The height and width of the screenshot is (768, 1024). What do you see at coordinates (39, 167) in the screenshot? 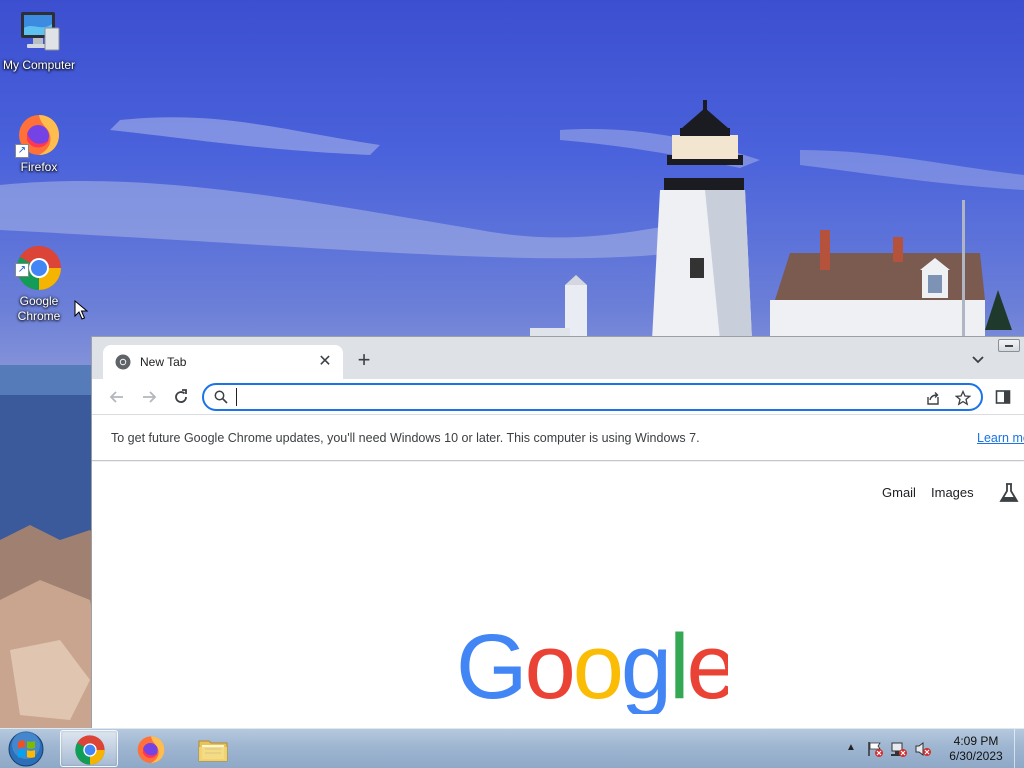
I see `desktop-icon-label: Firefox` at bounding box center [39, 167].